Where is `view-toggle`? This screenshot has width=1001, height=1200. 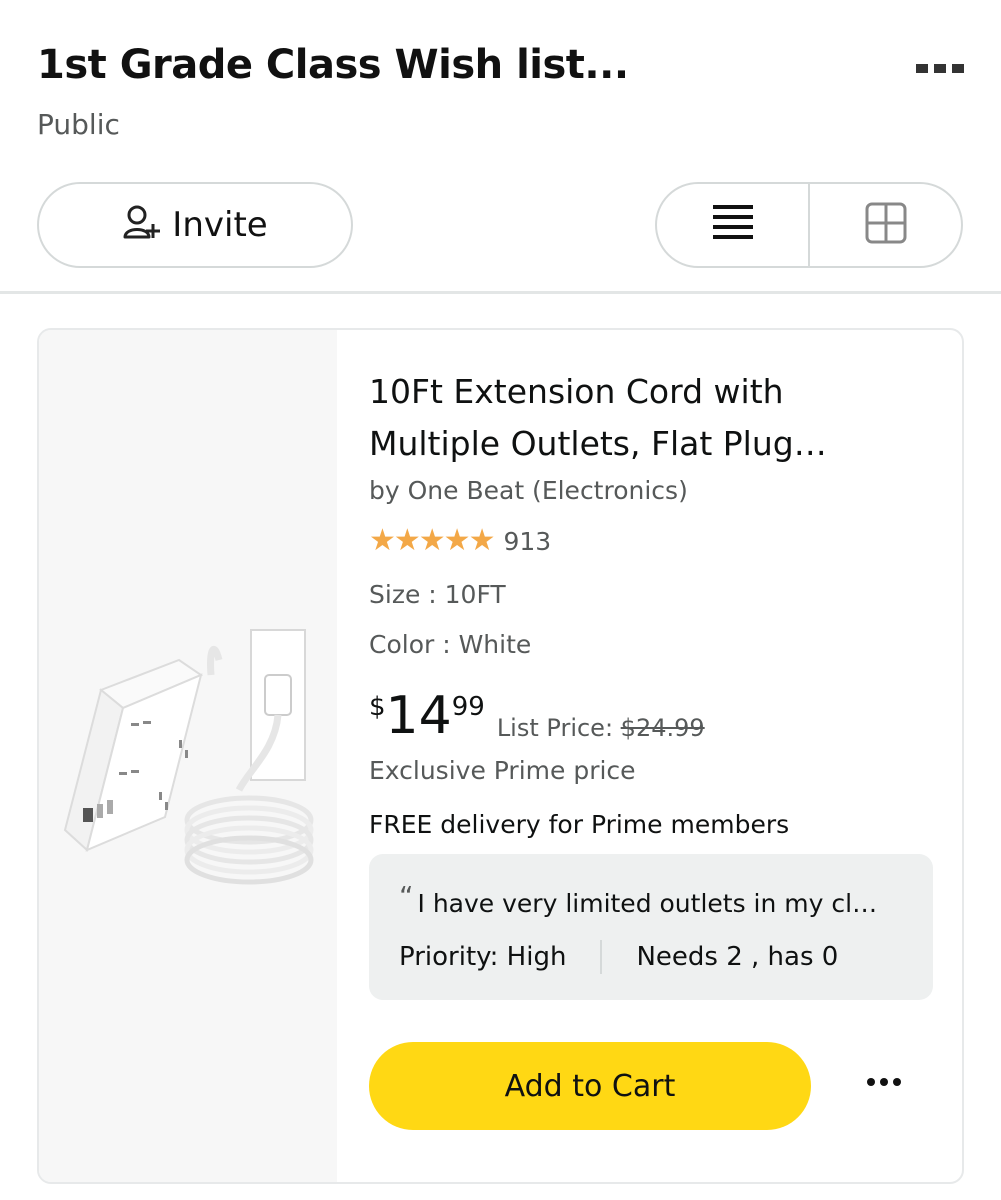
view-toggle is located at coordinates (809, 225).